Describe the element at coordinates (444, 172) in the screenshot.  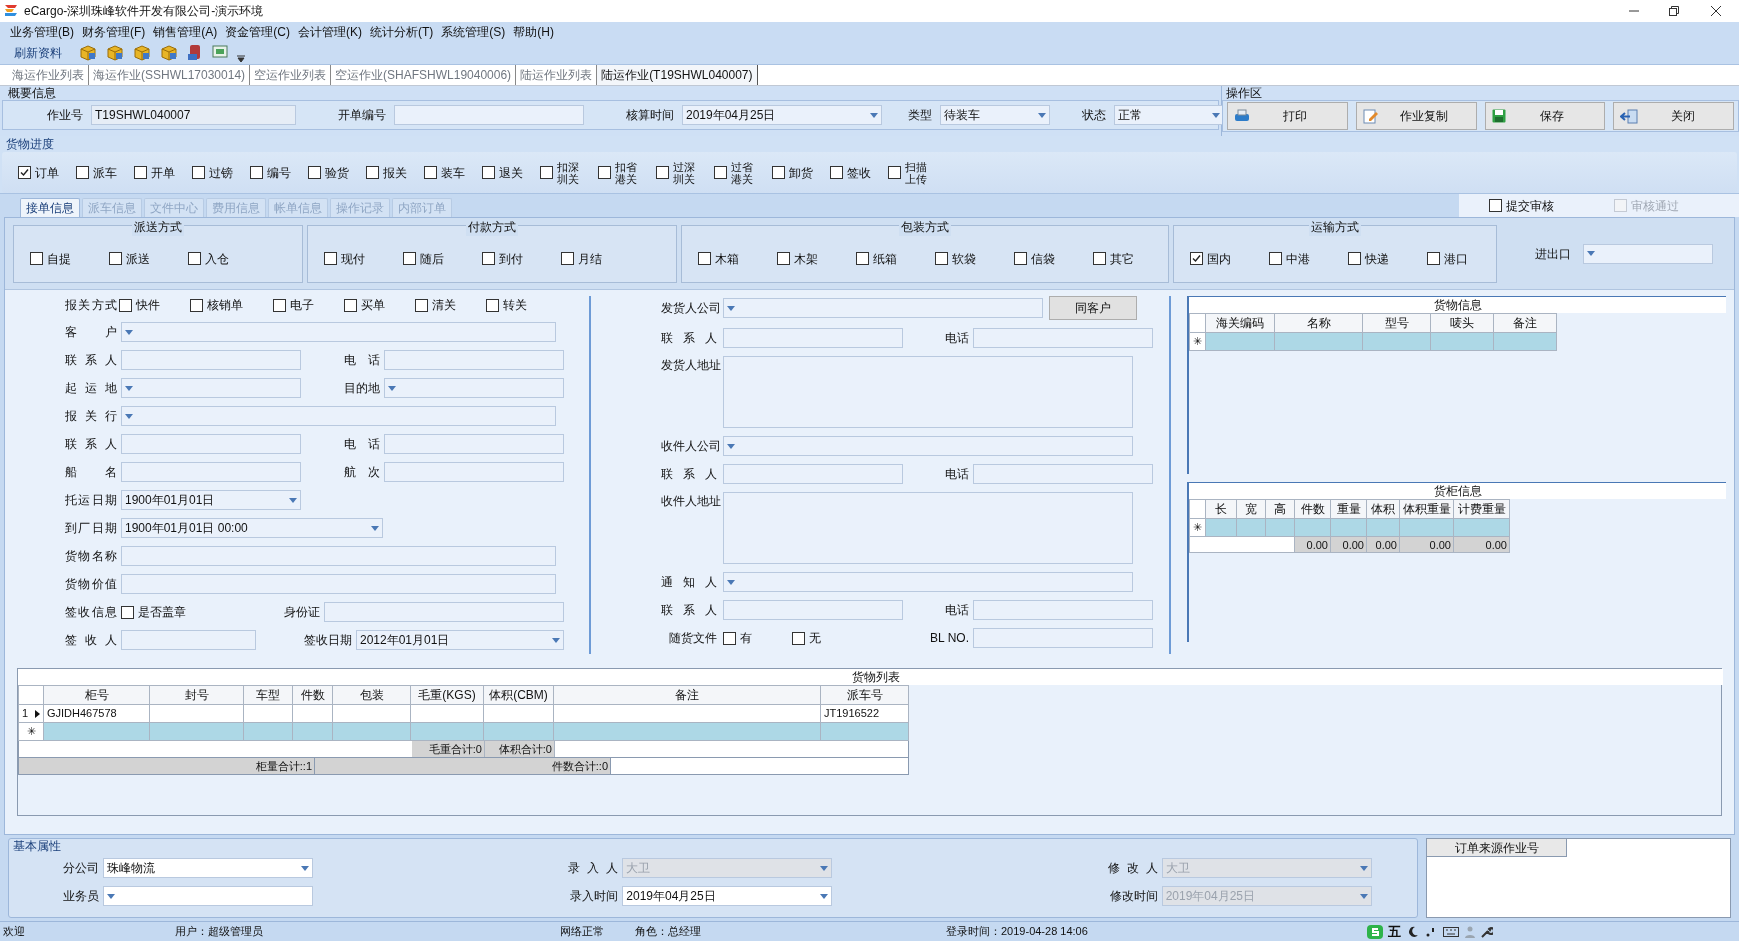
I see `checkbox: 装车` at that location.